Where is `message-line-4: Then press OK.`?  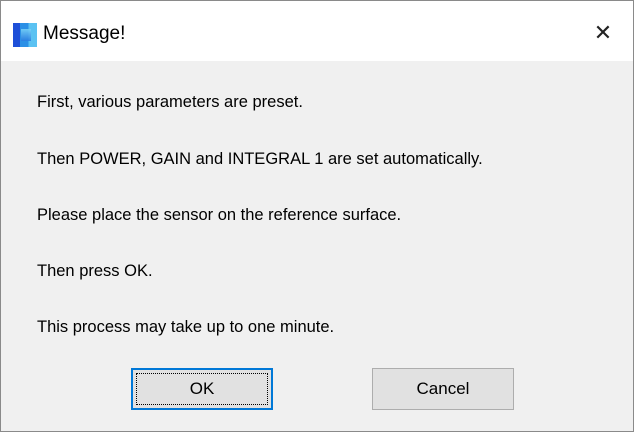 message-line-4: Then press OK. is located at coordinates (95, 271).